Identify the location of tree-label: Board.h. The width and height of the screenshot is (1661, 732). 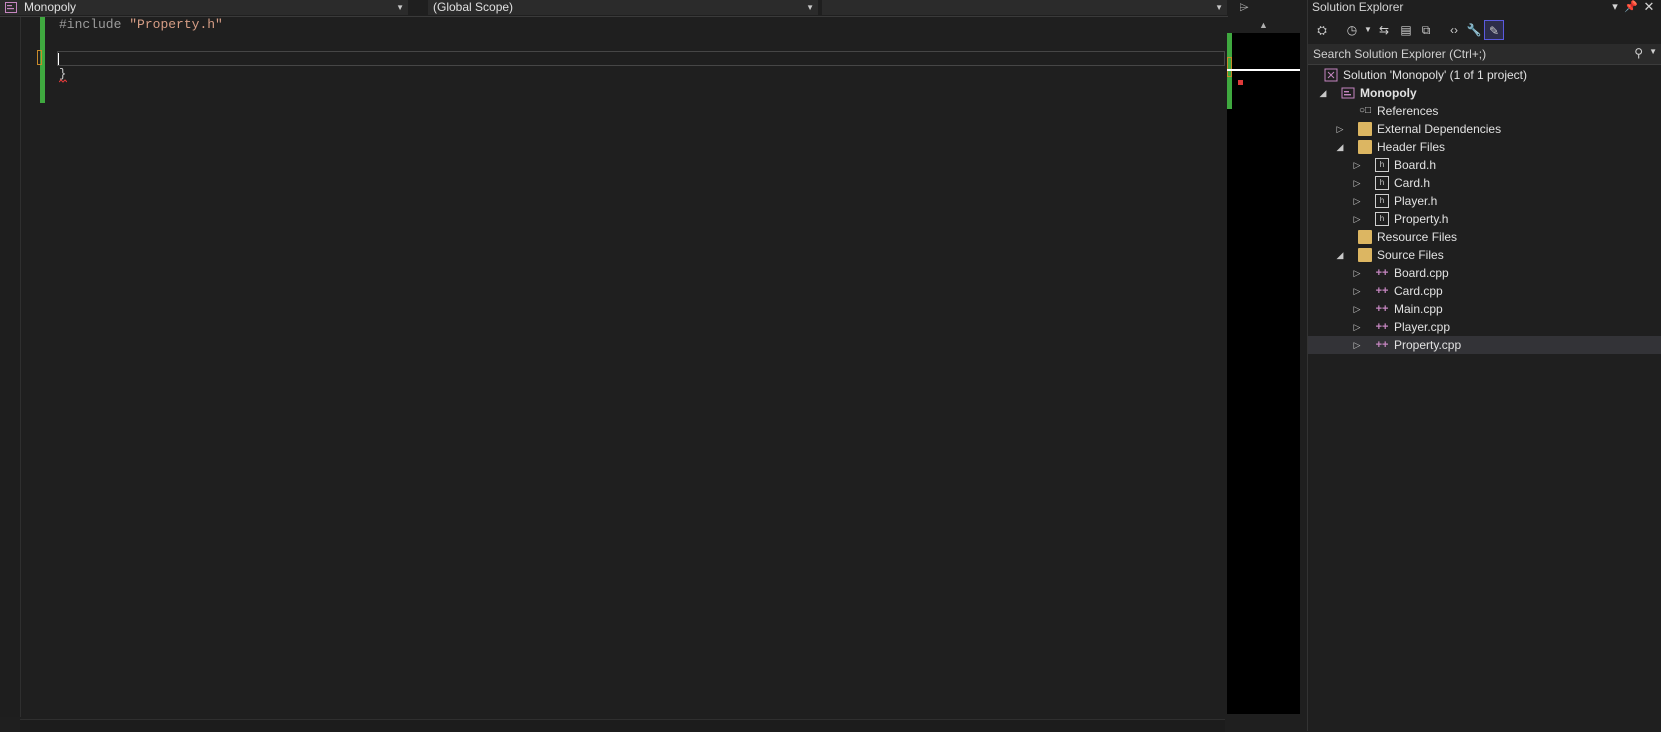
(1415, 165).